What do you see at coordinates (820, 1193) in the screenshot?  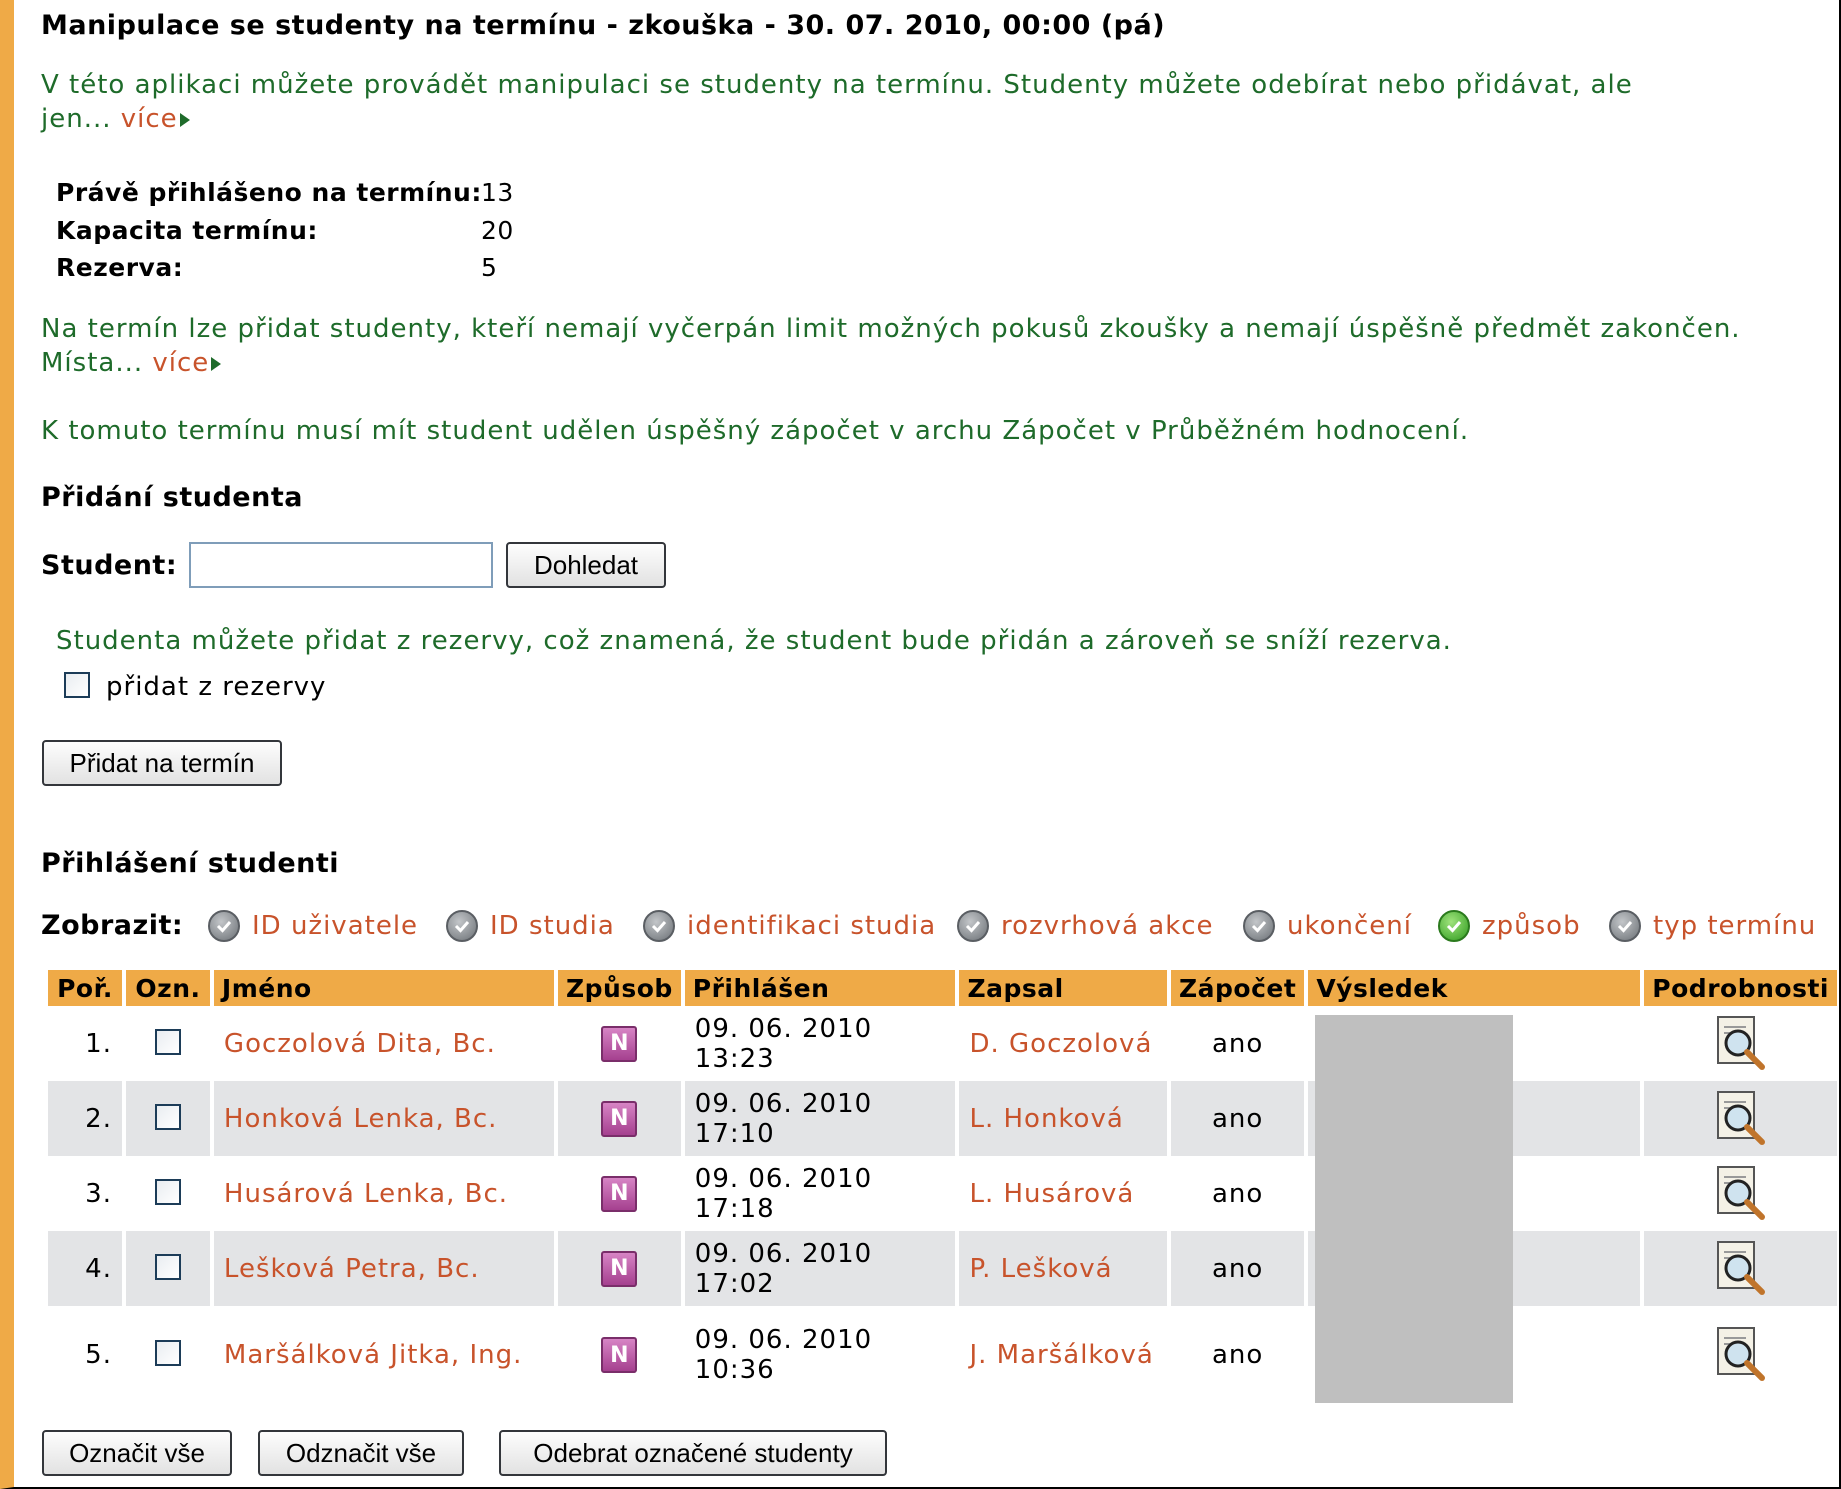 I see `cell-registered: 09. 06. 2010 17:18` at bounding box center [820, 1193].